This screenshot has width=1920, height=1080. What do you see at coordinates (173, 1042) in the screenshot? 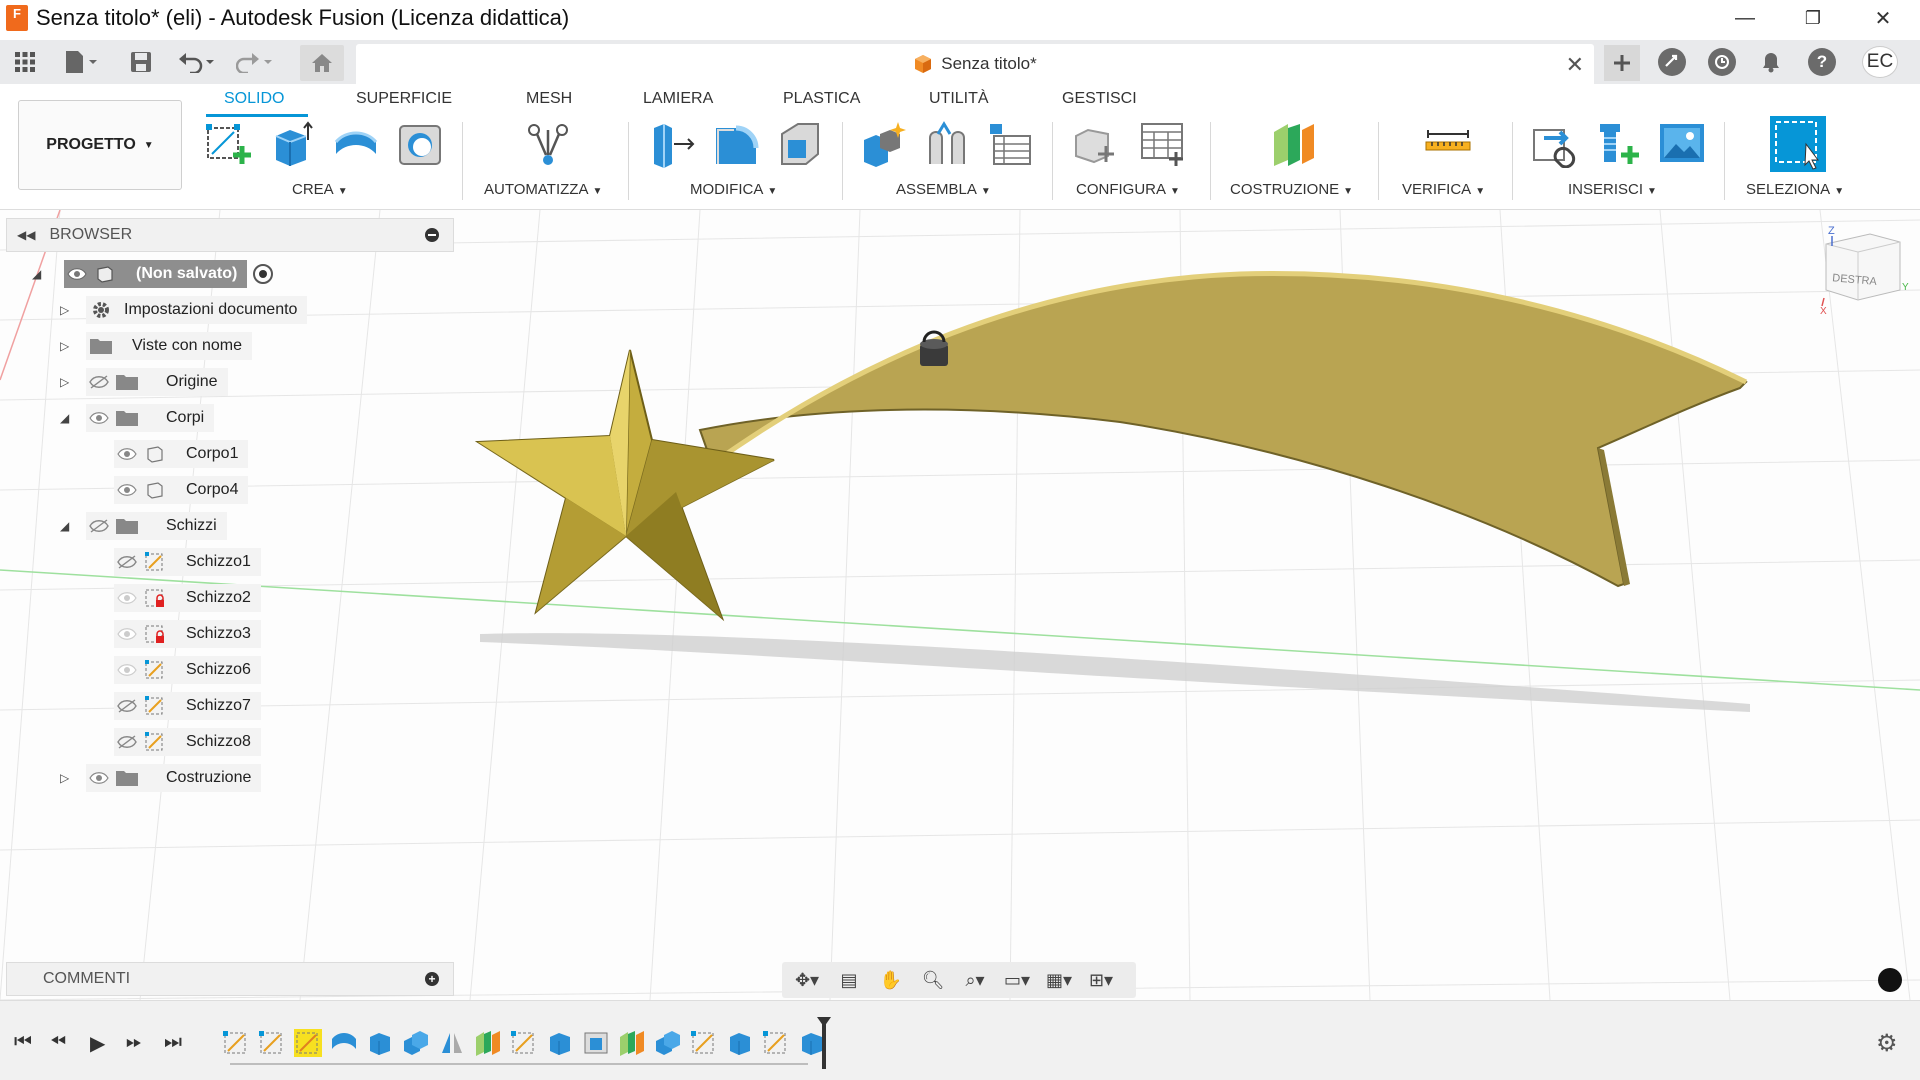
I see `timeline-last-icon: ⏭` at bounding box center [173, 1042].